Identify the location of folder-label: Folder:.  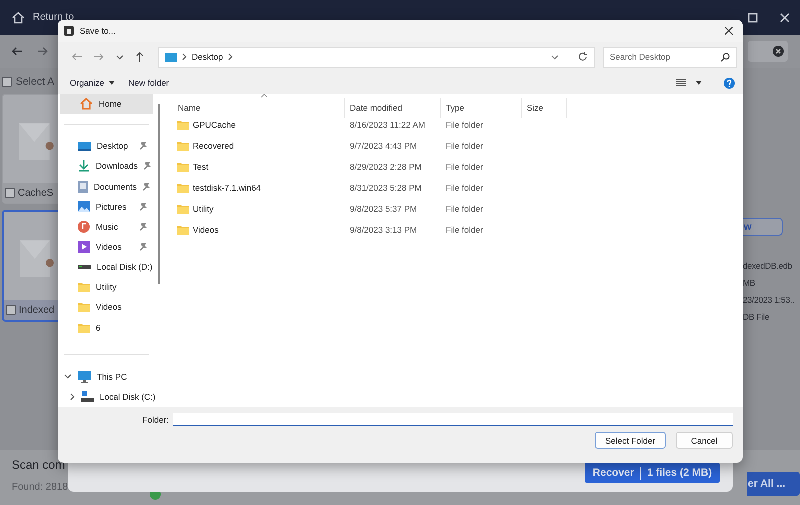
(155, 419).